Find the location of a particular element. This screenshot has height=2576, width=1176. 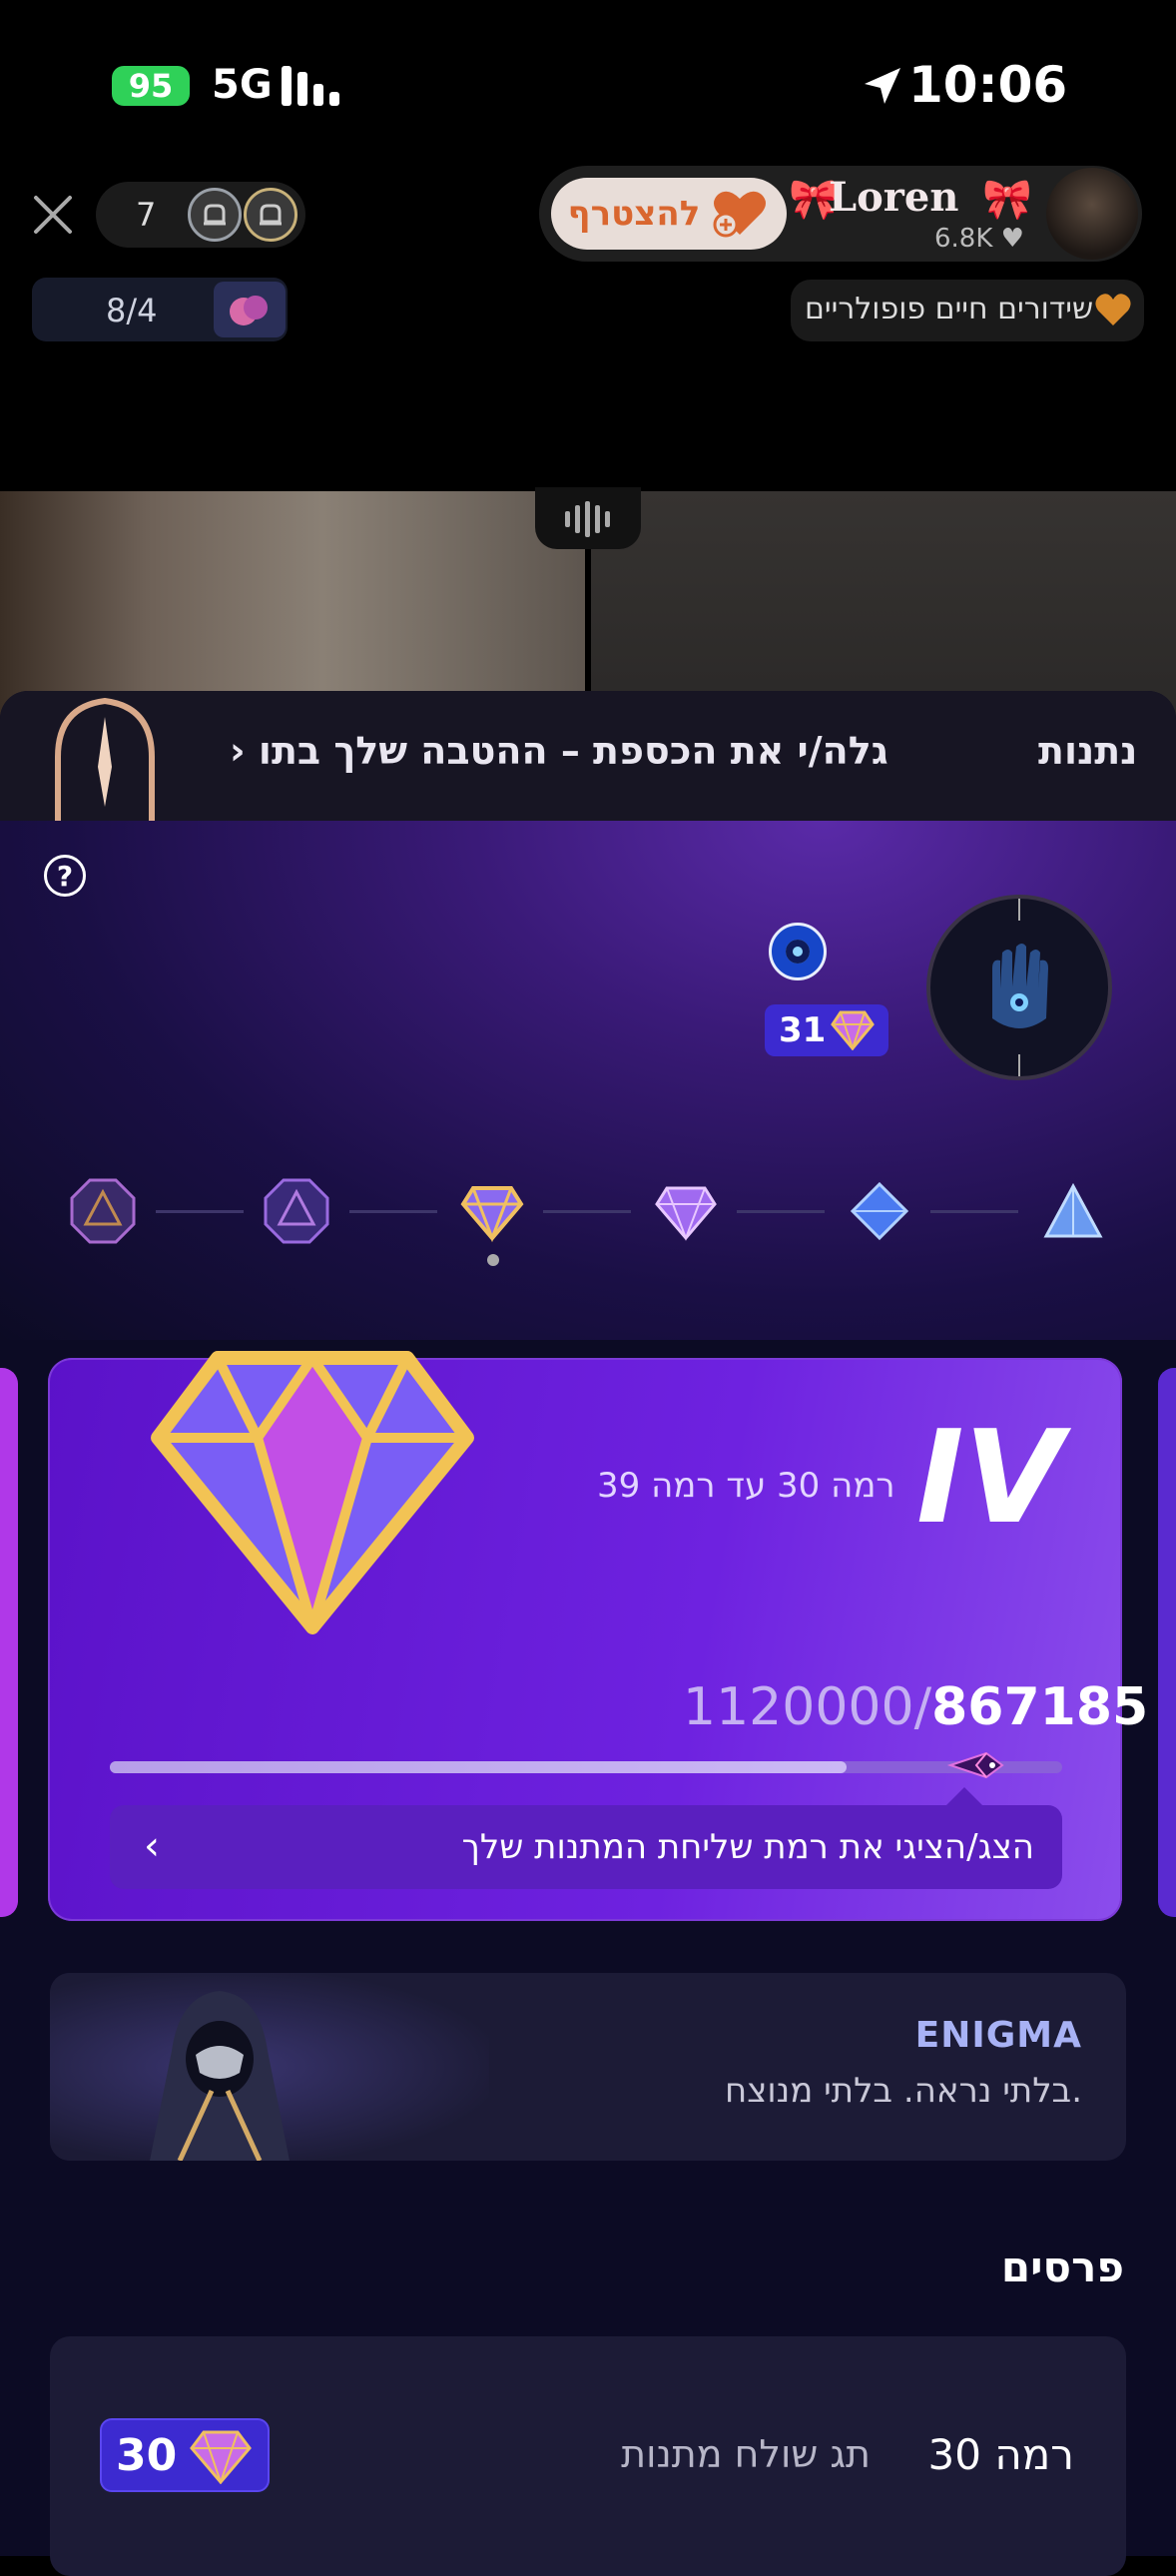

enigma-card: ENIGMA בלתי נראה. בלתי מנוצח. is located at coordinates (588, 2067).